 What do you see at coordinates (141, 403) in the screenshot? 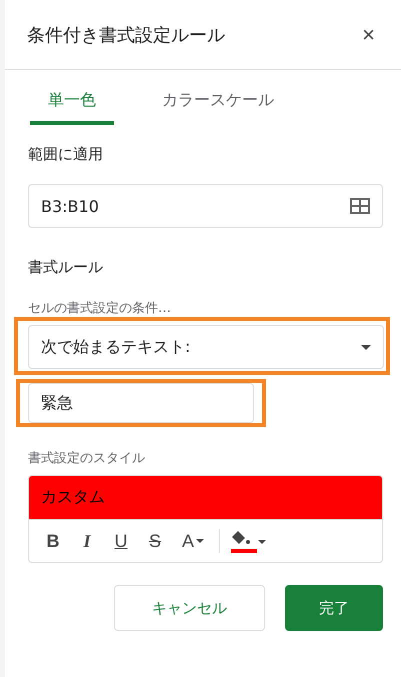
I see `value-field: 緊急` at bounding box center [141, 403].